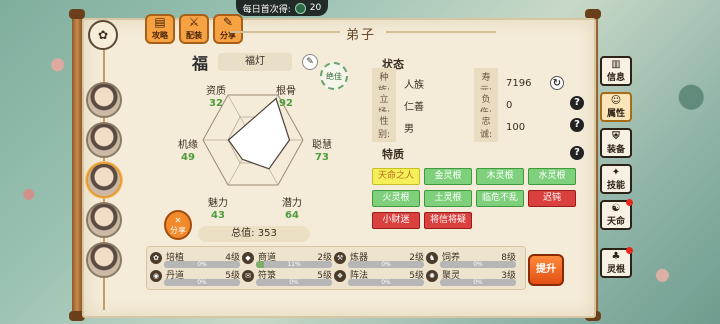 This screenshot has height=324, width=720. I want to click on scroll-rod-left, so click(77, 165).